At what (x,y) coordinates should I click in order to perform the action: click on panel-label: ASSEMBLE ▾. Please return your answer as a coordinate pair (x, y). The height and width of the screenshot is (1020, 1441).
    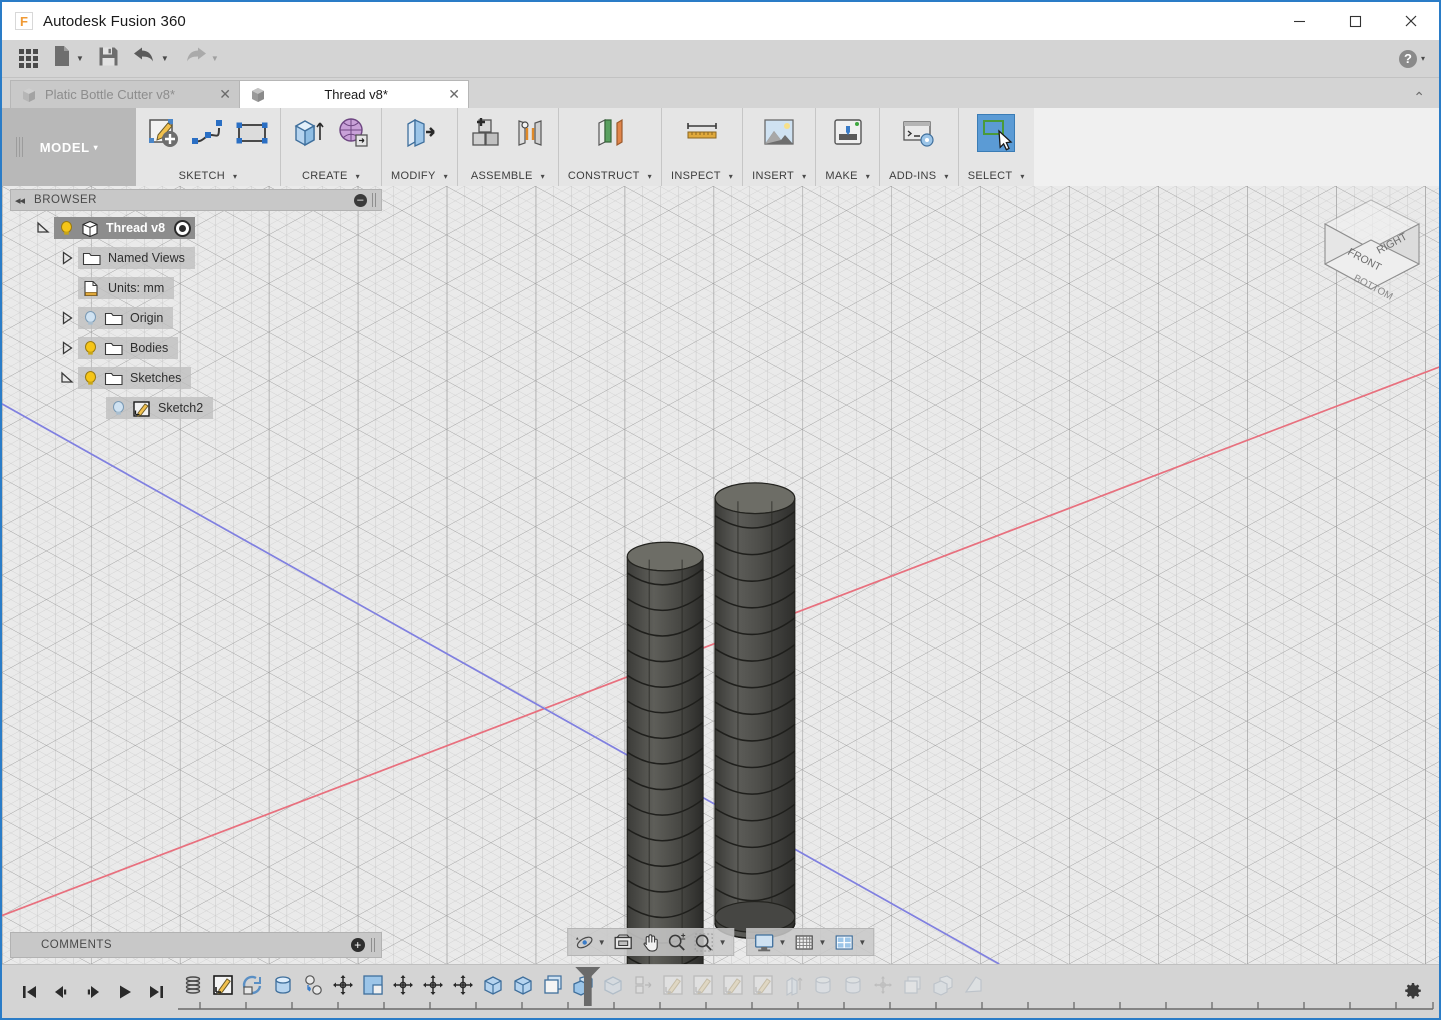
    Looking at the image, I should click on (508, 176).